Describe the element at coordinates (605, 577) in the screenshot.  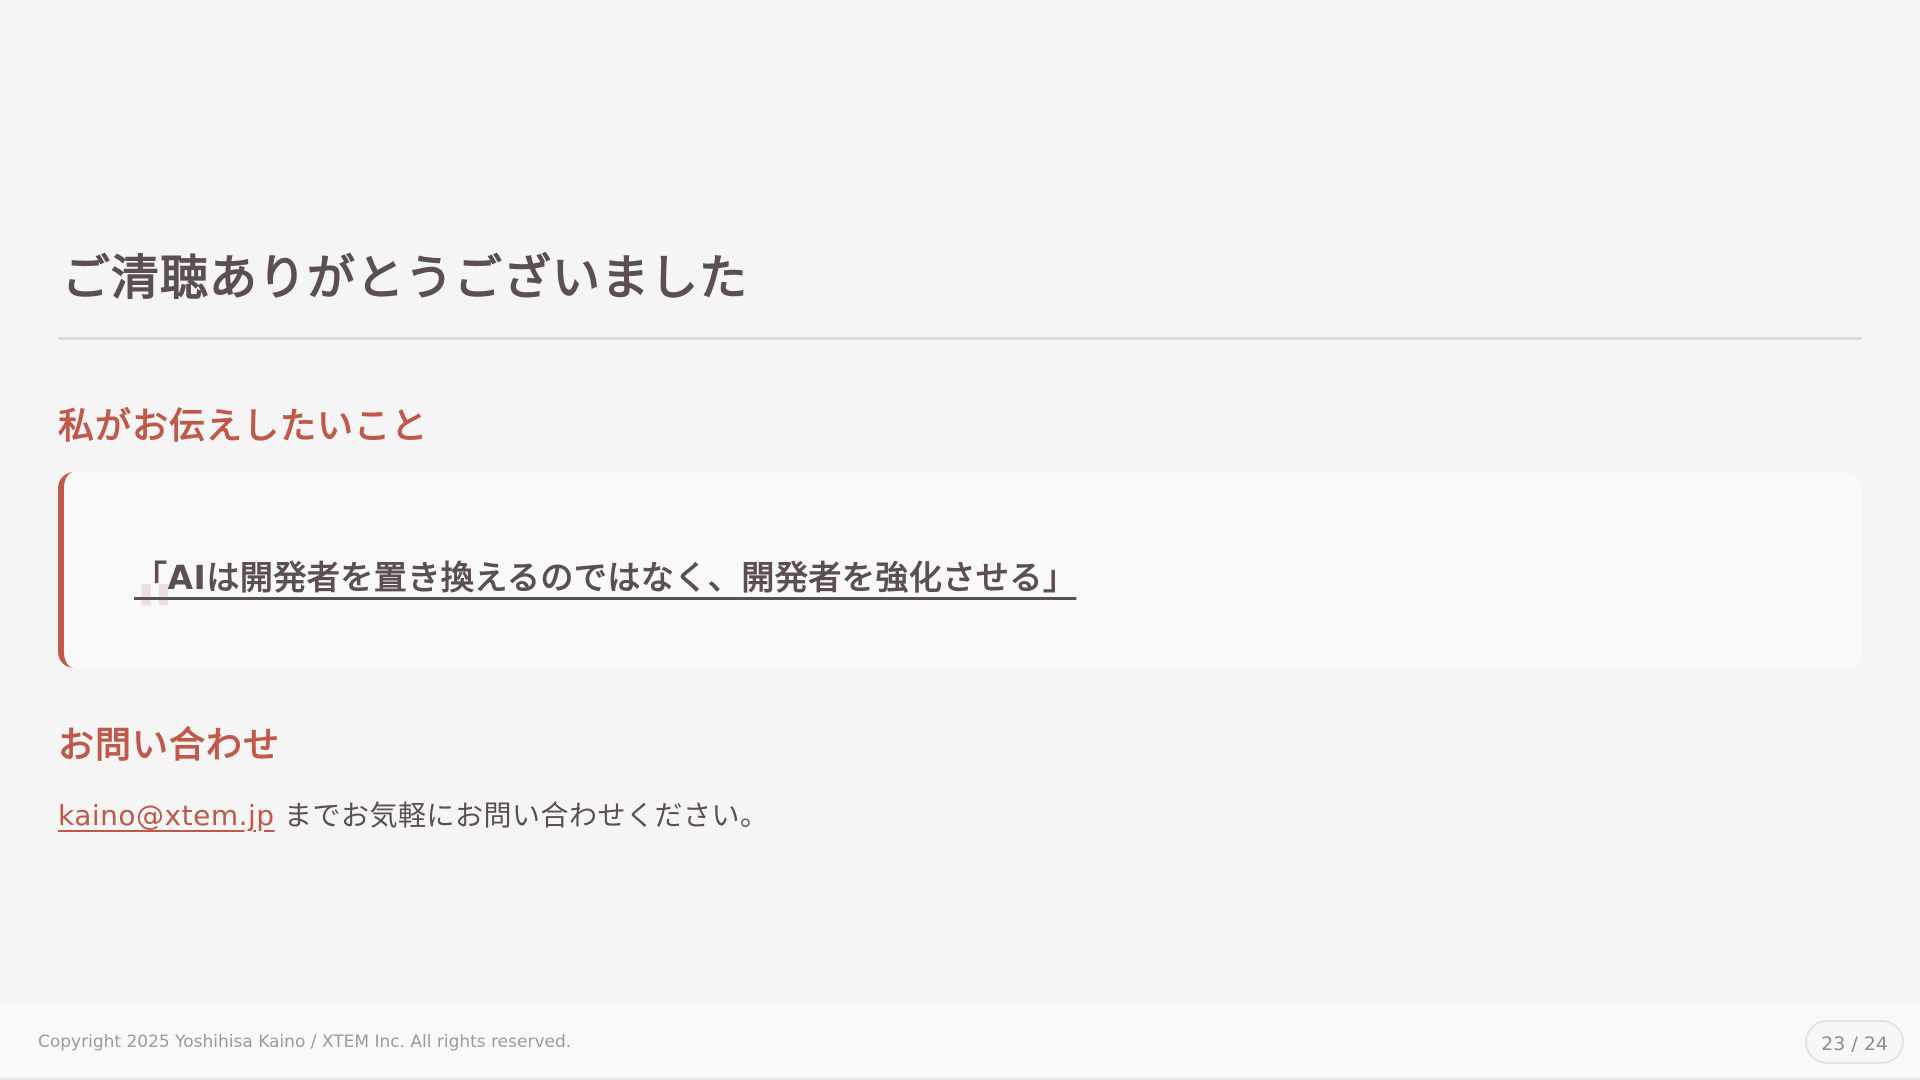
I see `quote-text: 「AIは開発者を置き換えるのではなく、開発者を強化させる」` at that location.